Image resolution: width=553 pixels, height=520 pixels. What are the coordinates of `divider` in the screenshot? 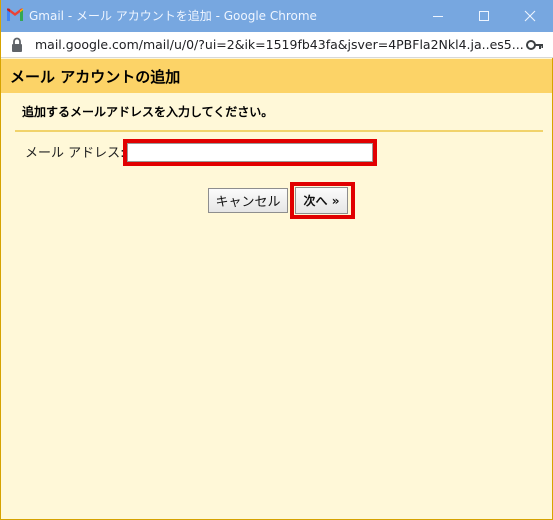 It's located at (279, 131).